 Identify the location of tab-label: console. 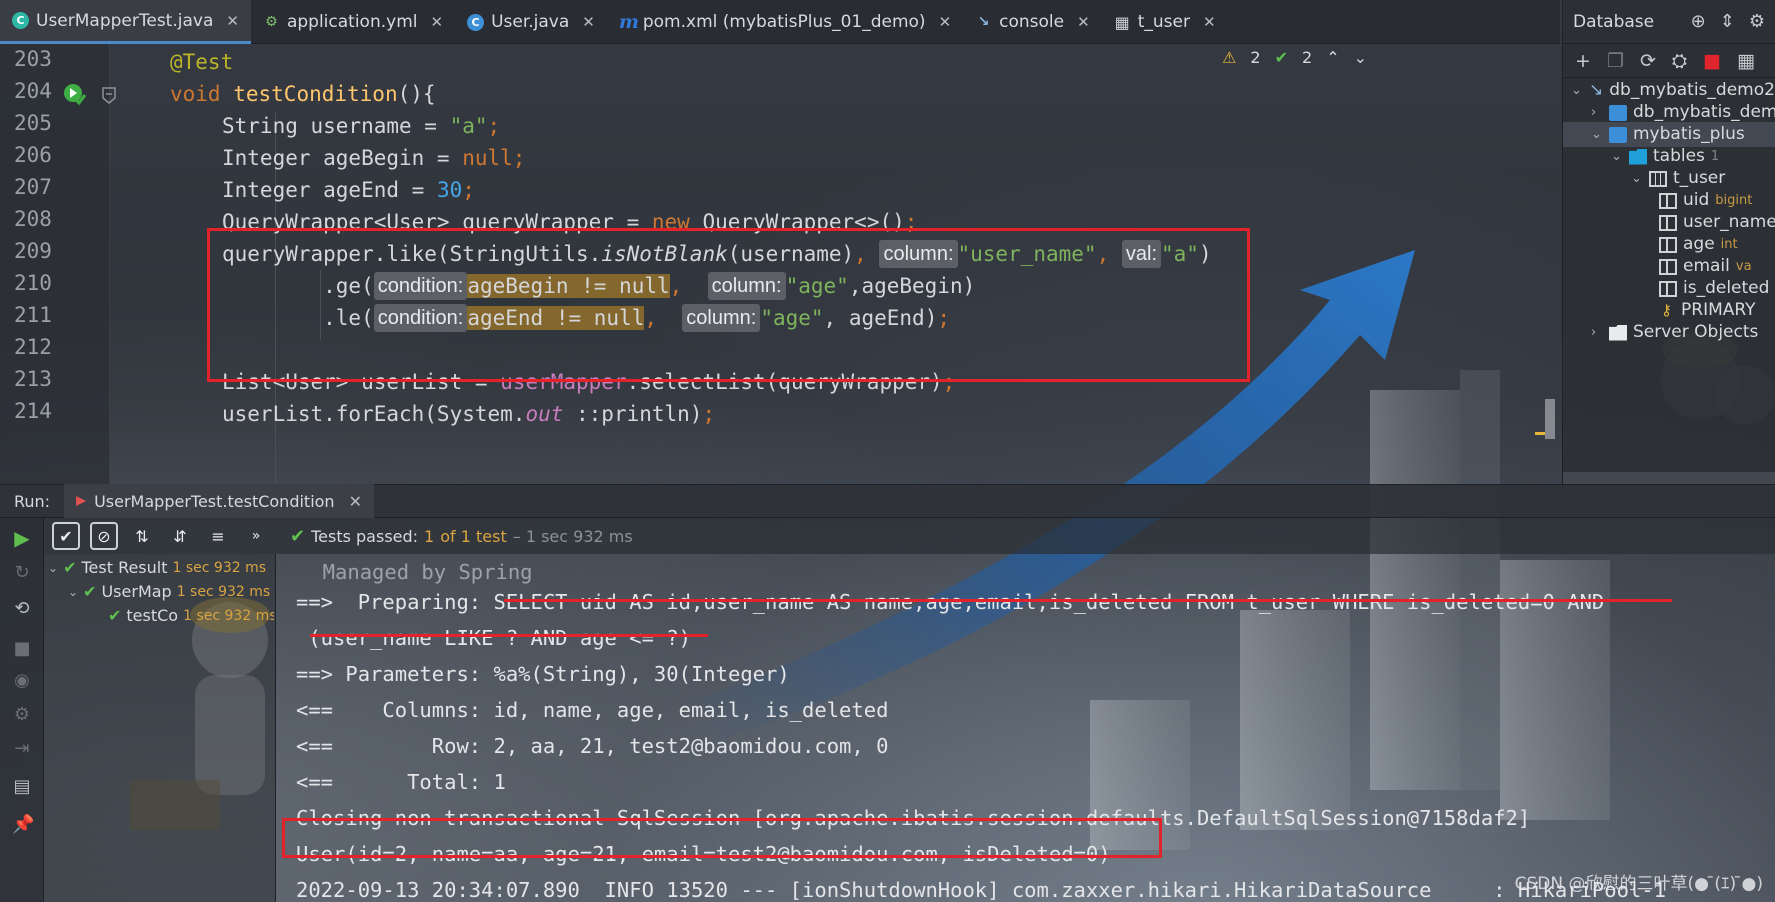
(1032, 22).